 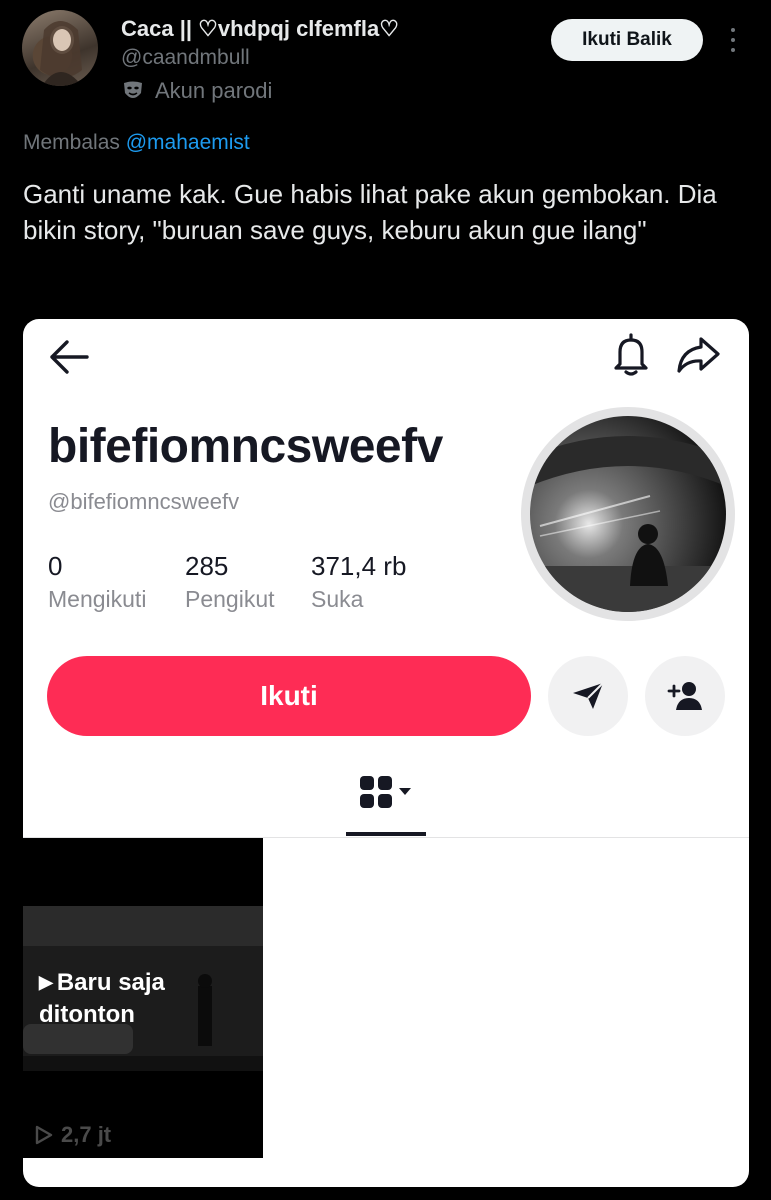 I want to click on grid-icon, so click(x=376, y=792).